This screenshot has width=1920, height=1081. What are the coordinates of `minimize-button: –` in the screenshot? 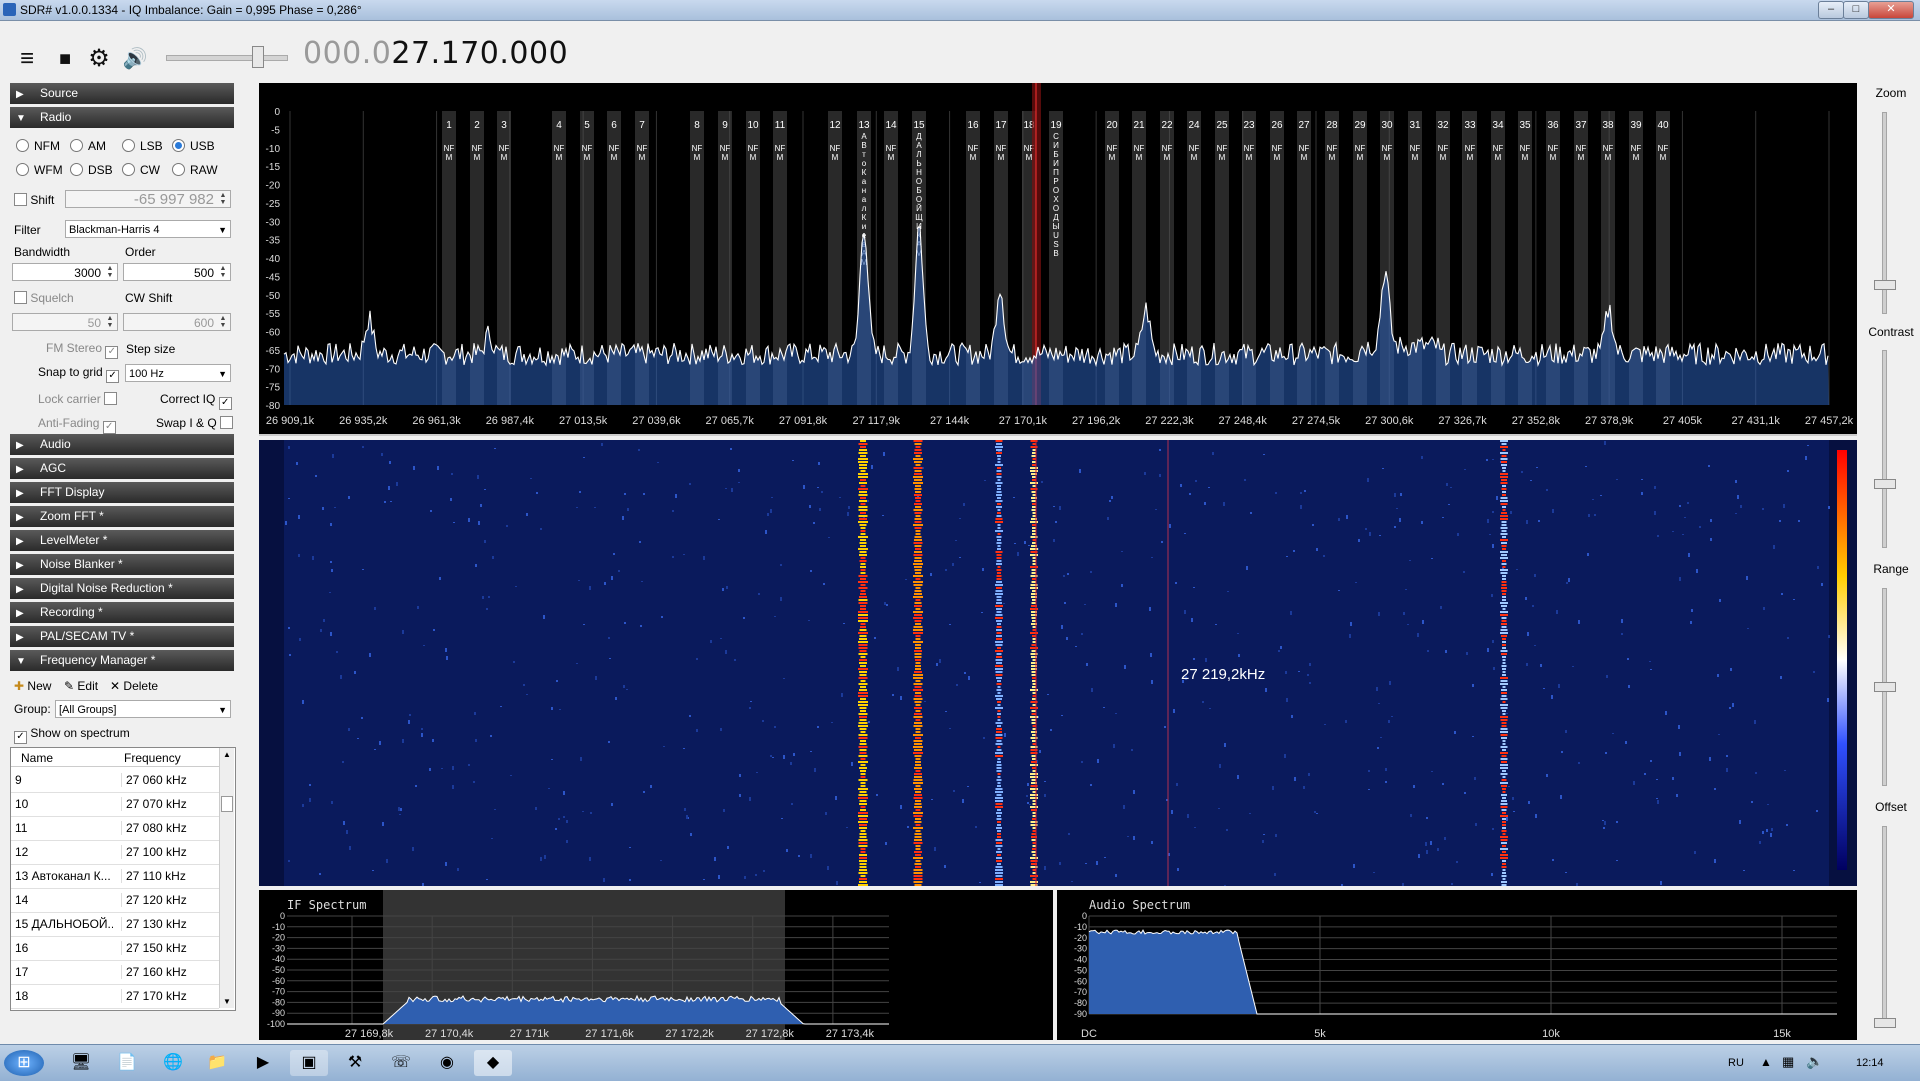 It's located at (1831, 10).